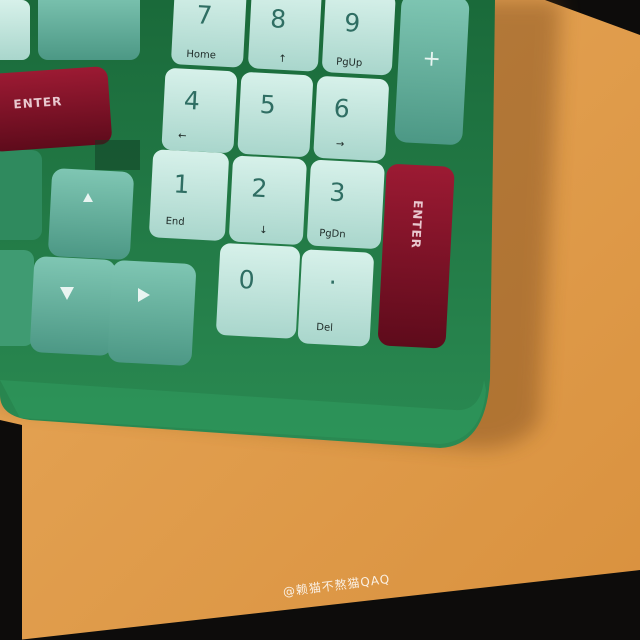  Describe the element at coordinates (175, 222) in the screenshot. I see `key-1-sub: End` at that location.